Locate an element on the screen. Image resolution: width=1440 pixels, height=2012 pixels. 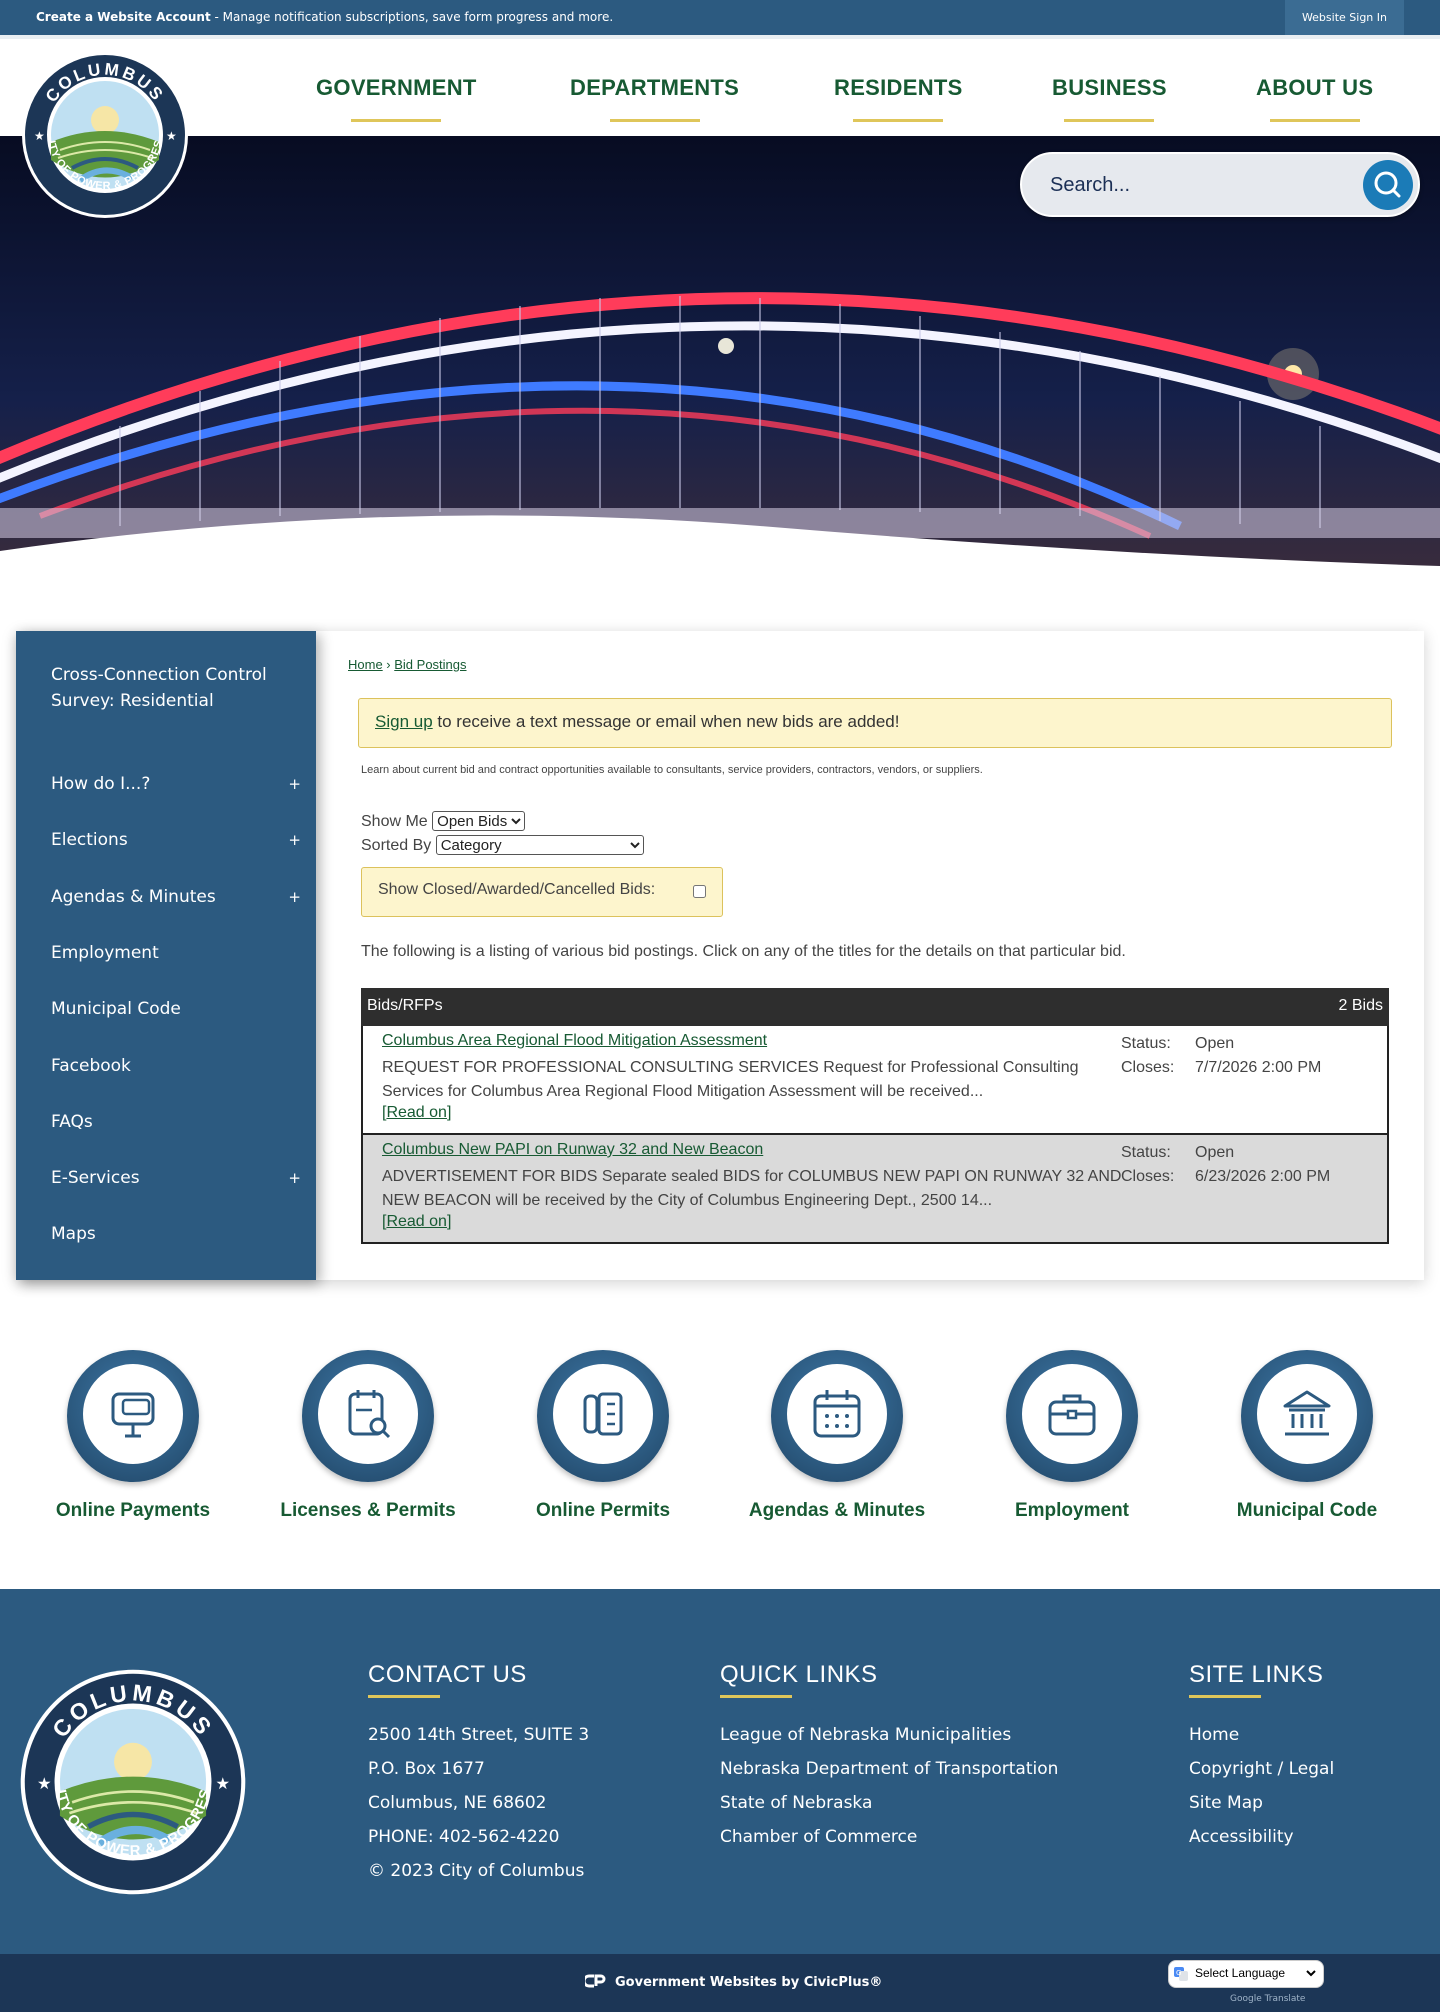
contact-line: Columbus, NE 68602 is located at coordinates (457, 1803).